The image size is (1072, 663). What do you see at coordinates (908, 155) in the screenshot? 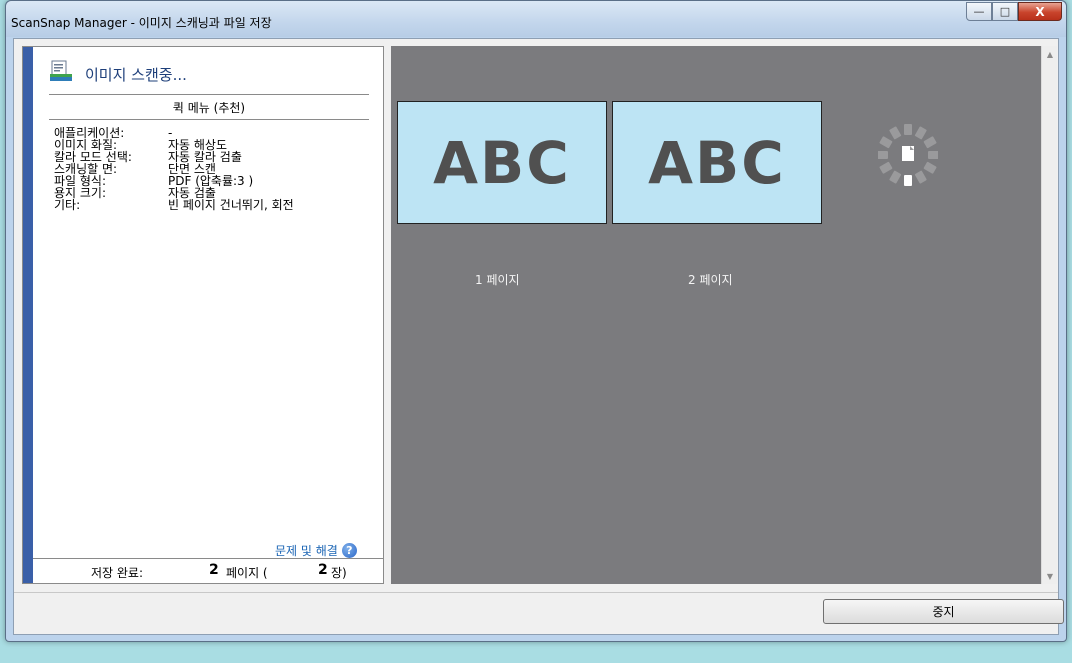
I see `loading-spinner-icon` at bounding box center [908, 155].